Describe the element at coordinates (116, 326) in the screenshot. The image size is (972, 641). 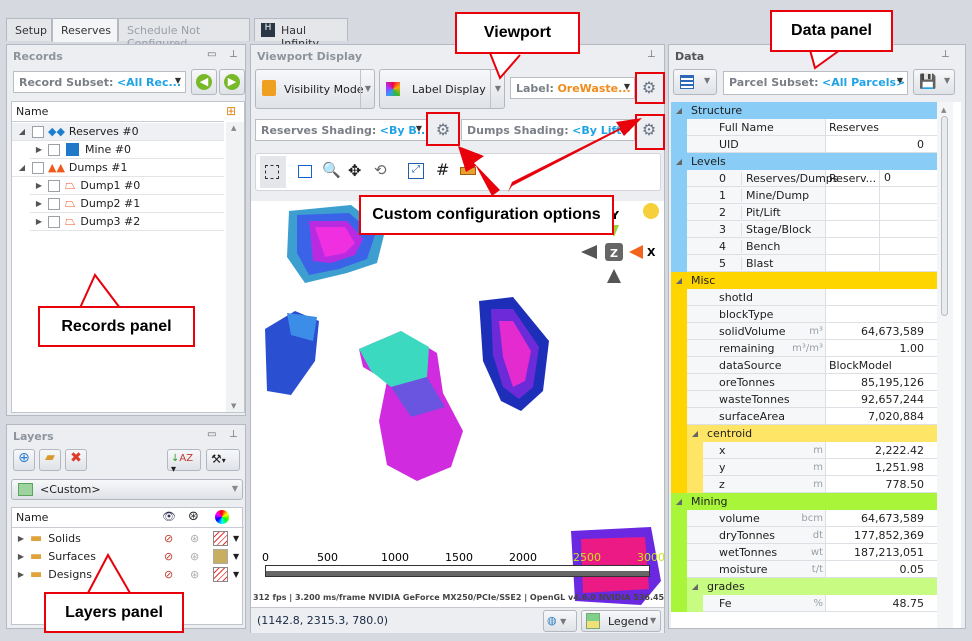
I see `callout-records-panel: Records panel` at that location.